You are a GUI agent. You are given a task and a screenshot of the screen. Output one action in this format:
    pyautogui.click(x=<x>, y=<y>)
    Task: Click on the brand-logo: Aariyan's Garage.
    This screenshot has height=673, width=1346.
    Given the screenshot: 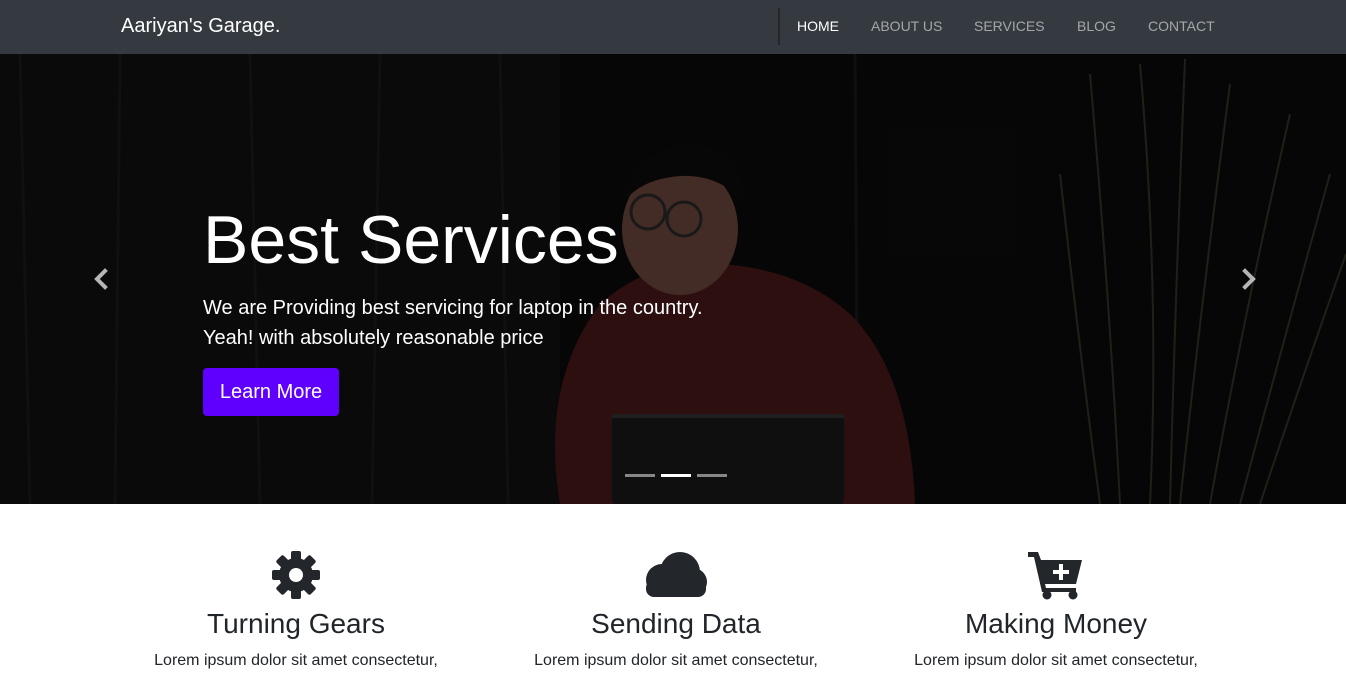 What is the action you would take?
    pyautogui.click(x=200, y=26)
    